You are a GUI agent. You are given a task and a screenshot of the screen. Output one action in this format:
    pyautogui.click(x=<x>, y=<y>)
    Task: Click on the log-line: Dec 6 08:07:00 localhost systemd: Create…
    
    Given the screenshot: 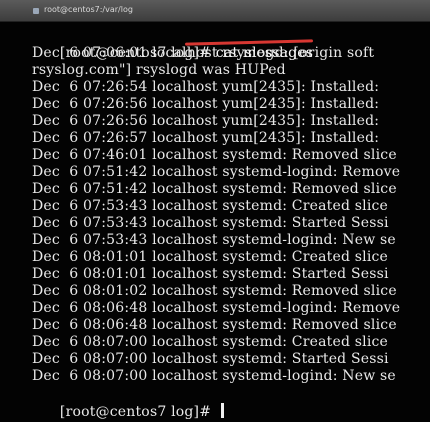 What is the action you would take?
    pyautogui.click(x=210, y=342)
    